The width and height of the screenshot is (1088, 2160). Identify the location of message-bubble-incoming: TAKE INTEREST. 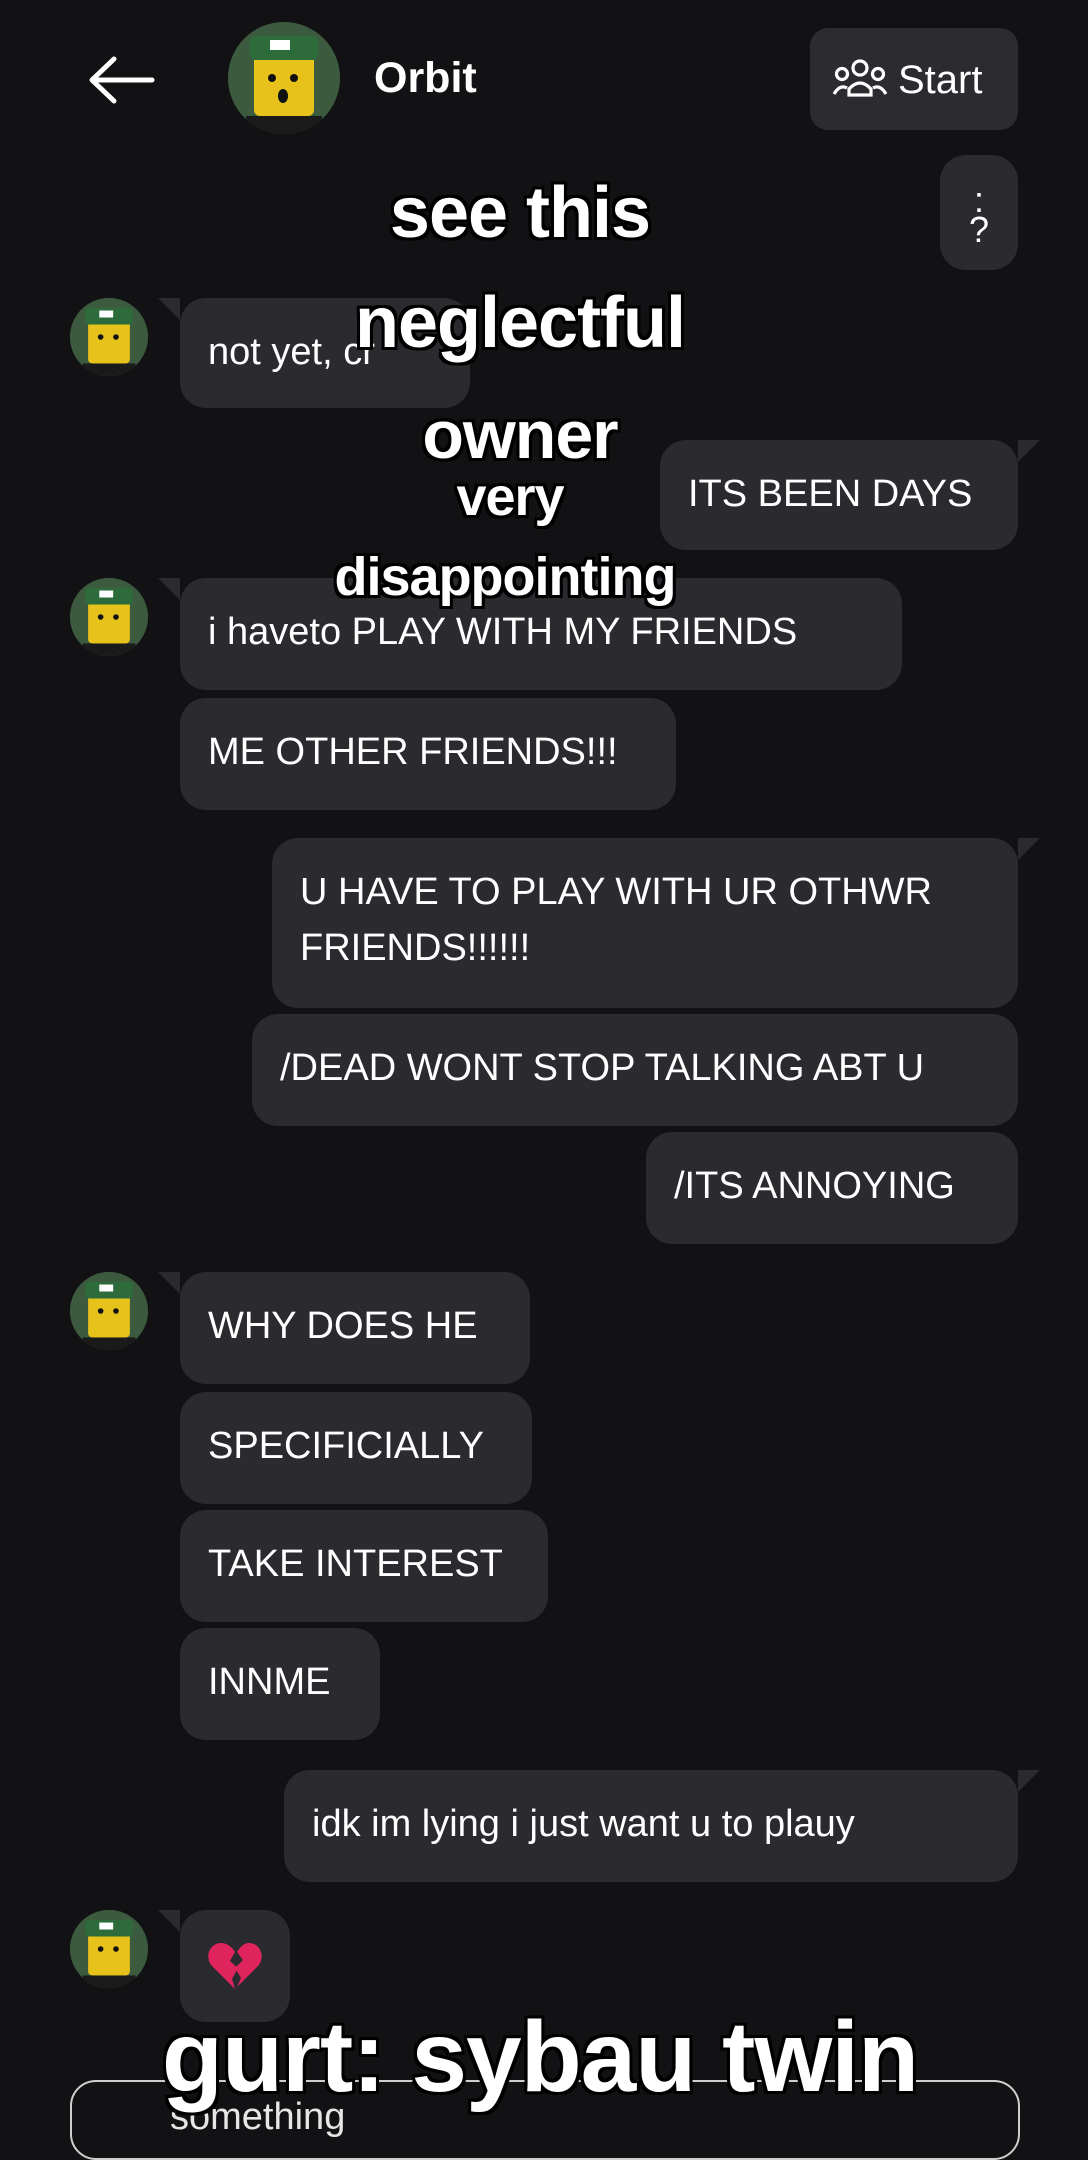
(364, 1566).